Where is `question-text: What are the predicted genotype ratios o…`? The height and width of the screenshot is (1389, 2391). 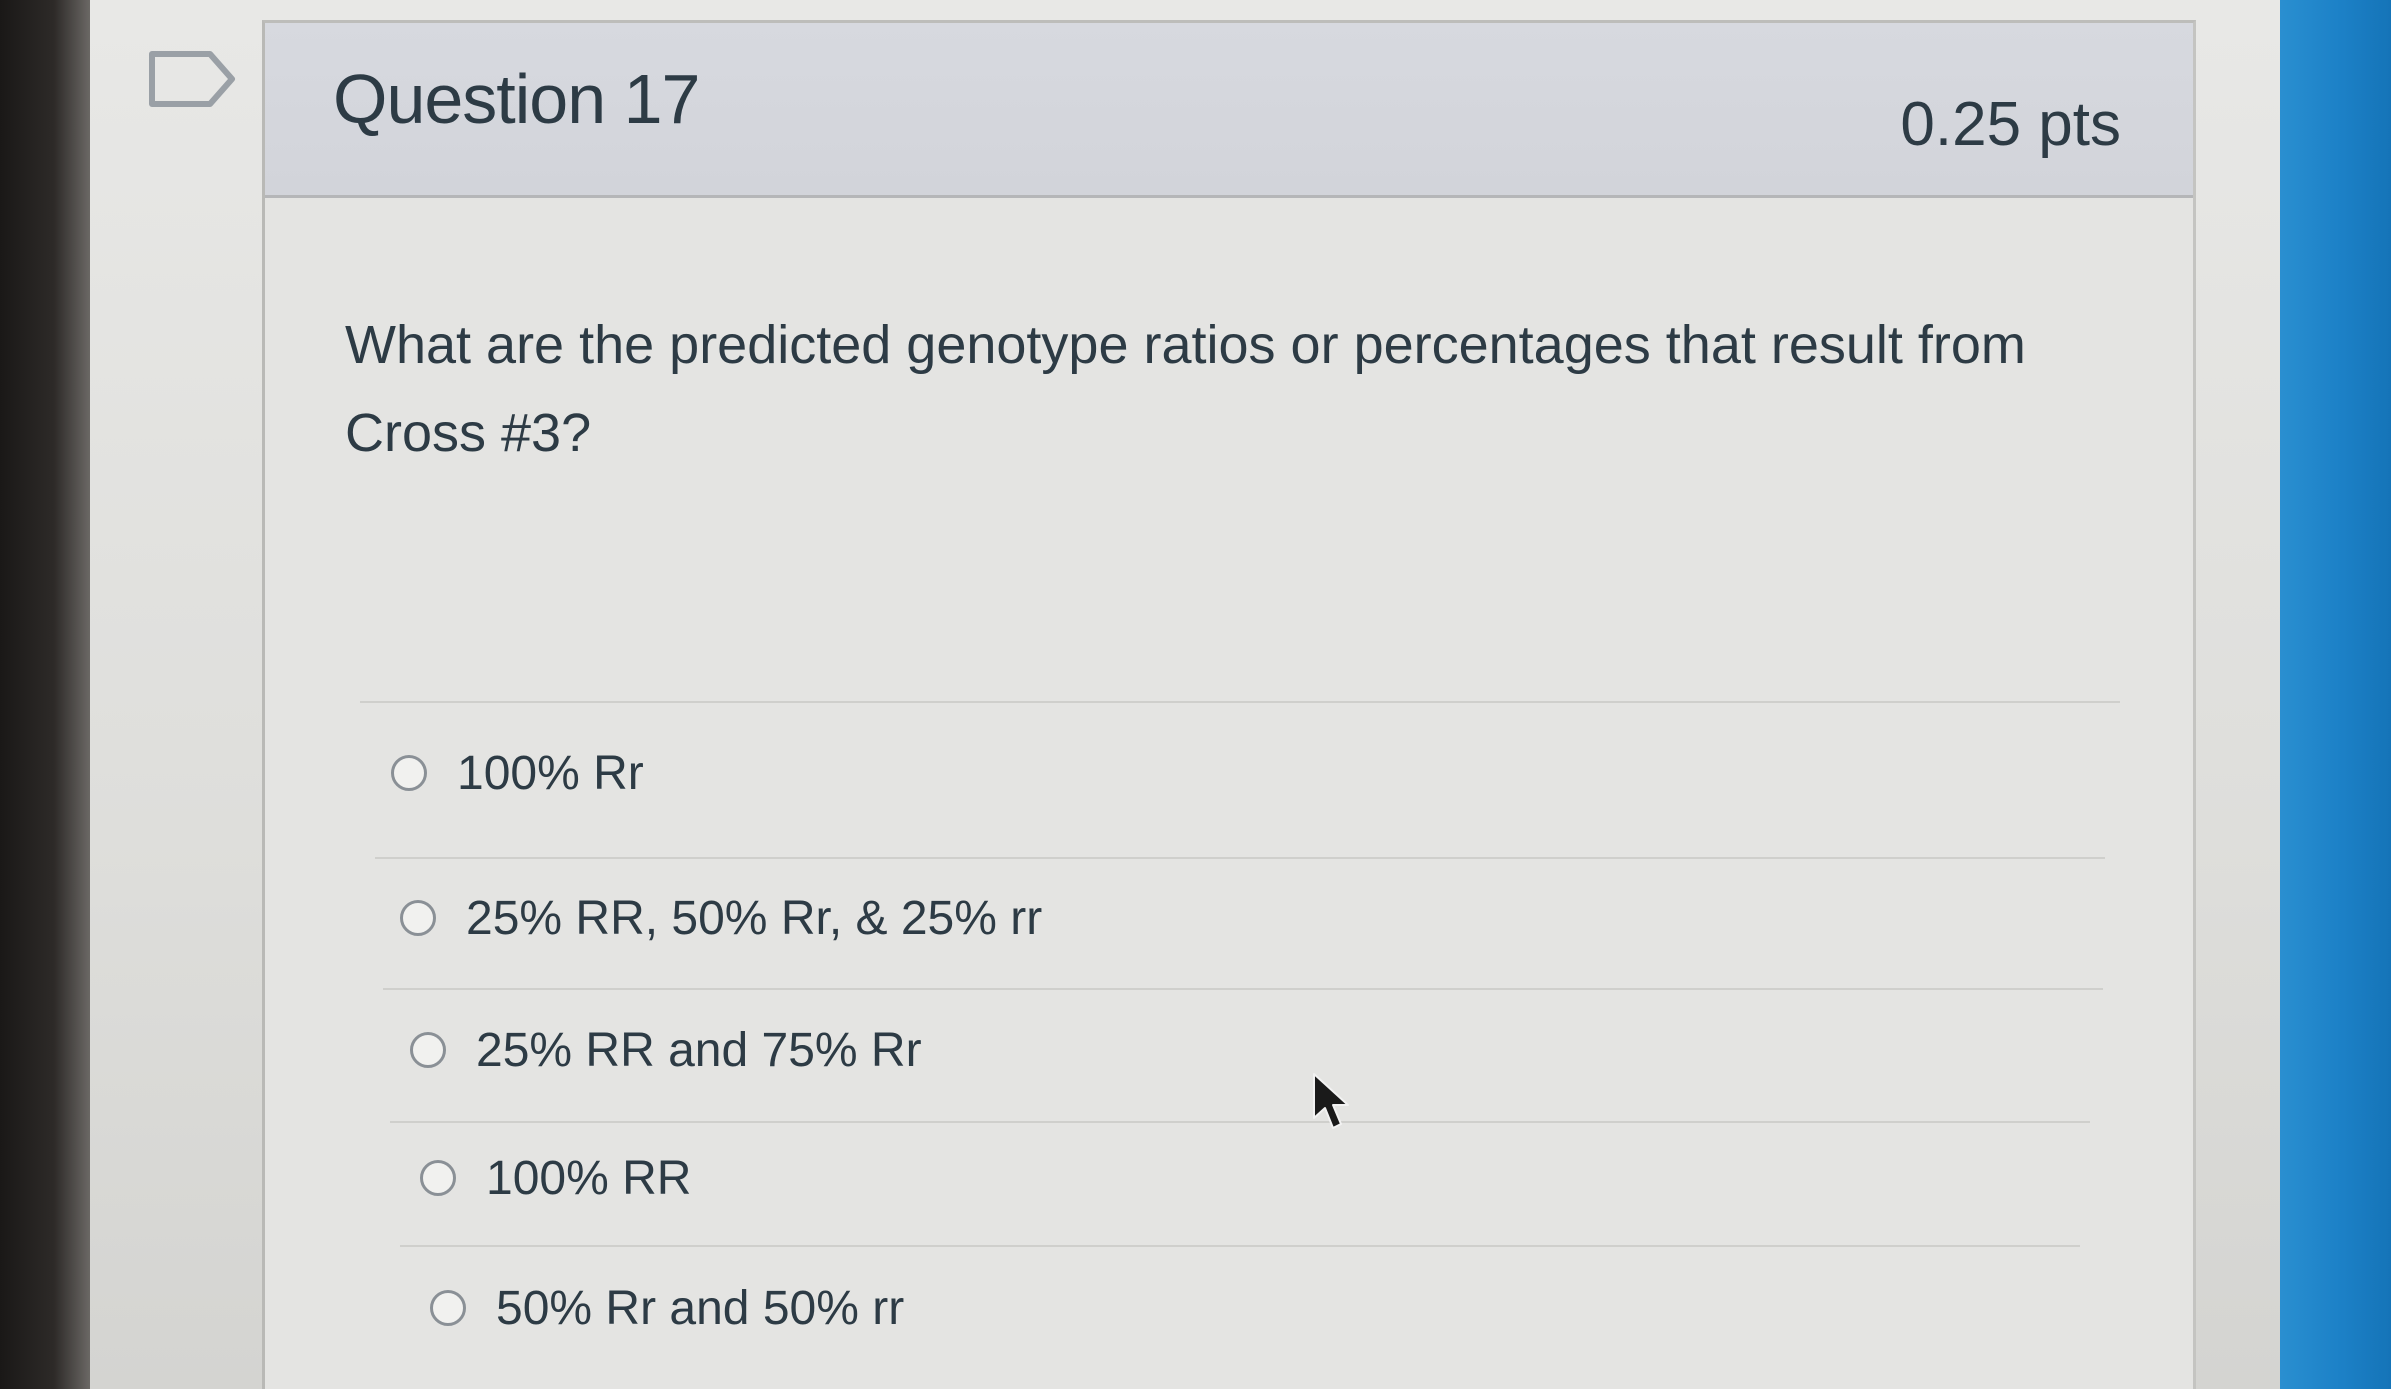
question-text: What are the predicted genotype ratios o… is located at coordinates (1185, 389).